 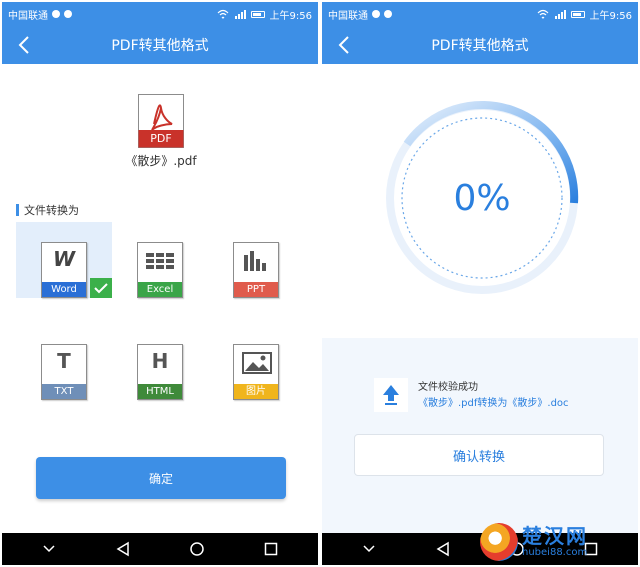 What do you see at coordinates (499, 542) in the screenshot?
I see `watermark-logo-icon` at bounding box center [499, 542].